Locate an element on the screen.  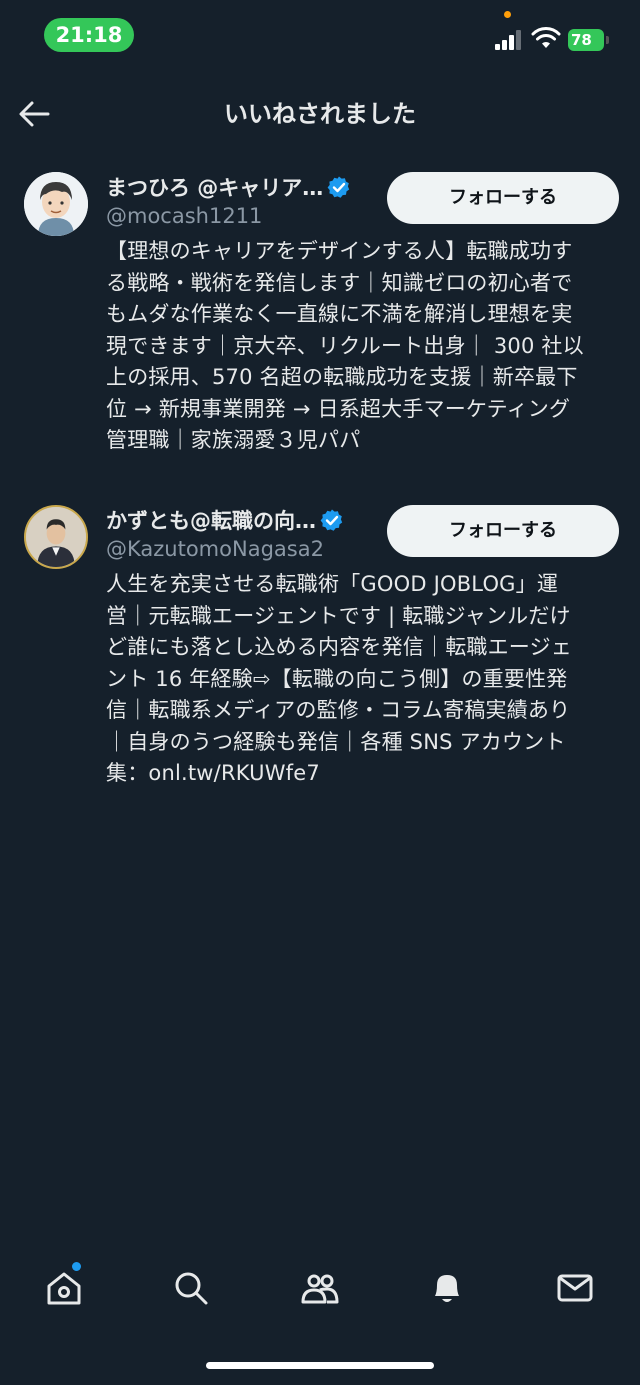
bio-line: る戦略・戦術を発信します｜知識ゼロの初心者で is located at coordinates (339, 282).